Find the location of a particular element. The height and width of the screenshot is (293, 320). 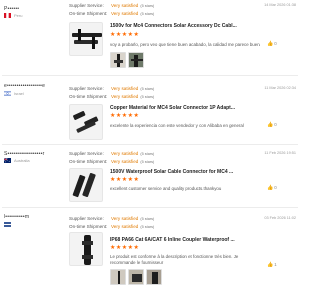

reviewer-name: l••••••••••m is located at coordinates (17, 217).